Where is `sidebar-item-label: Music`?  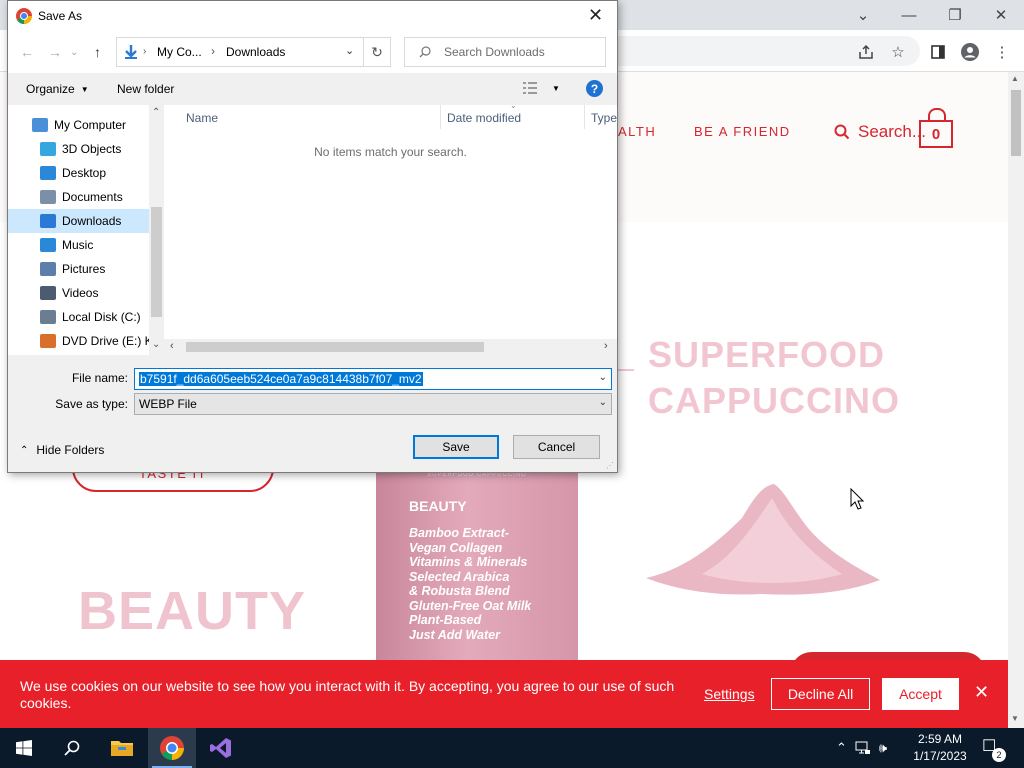
sidebar-item-label: Music is located at coordinates (78, 245).